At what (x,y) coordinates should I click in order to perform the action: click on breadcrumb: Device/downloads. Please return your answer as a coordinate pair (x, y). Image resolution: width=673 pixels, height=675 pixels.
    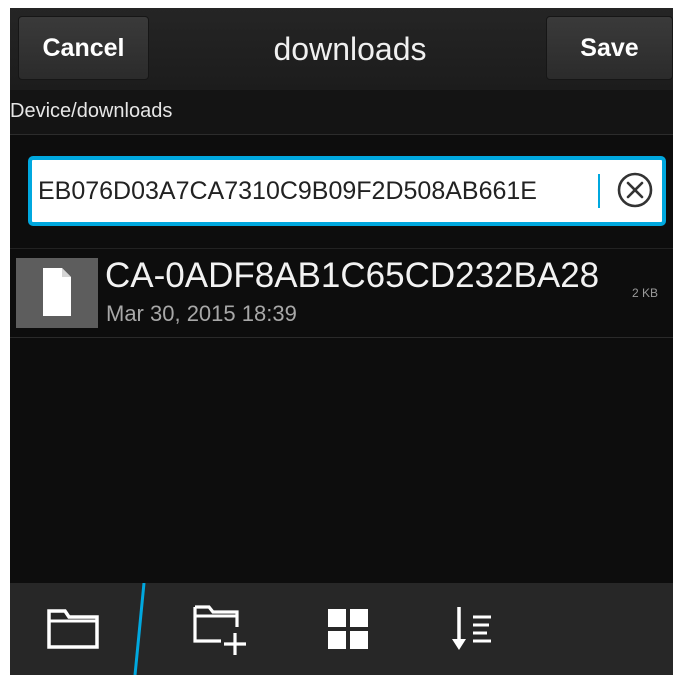
    Looking at the image, I should click on (341, 112).